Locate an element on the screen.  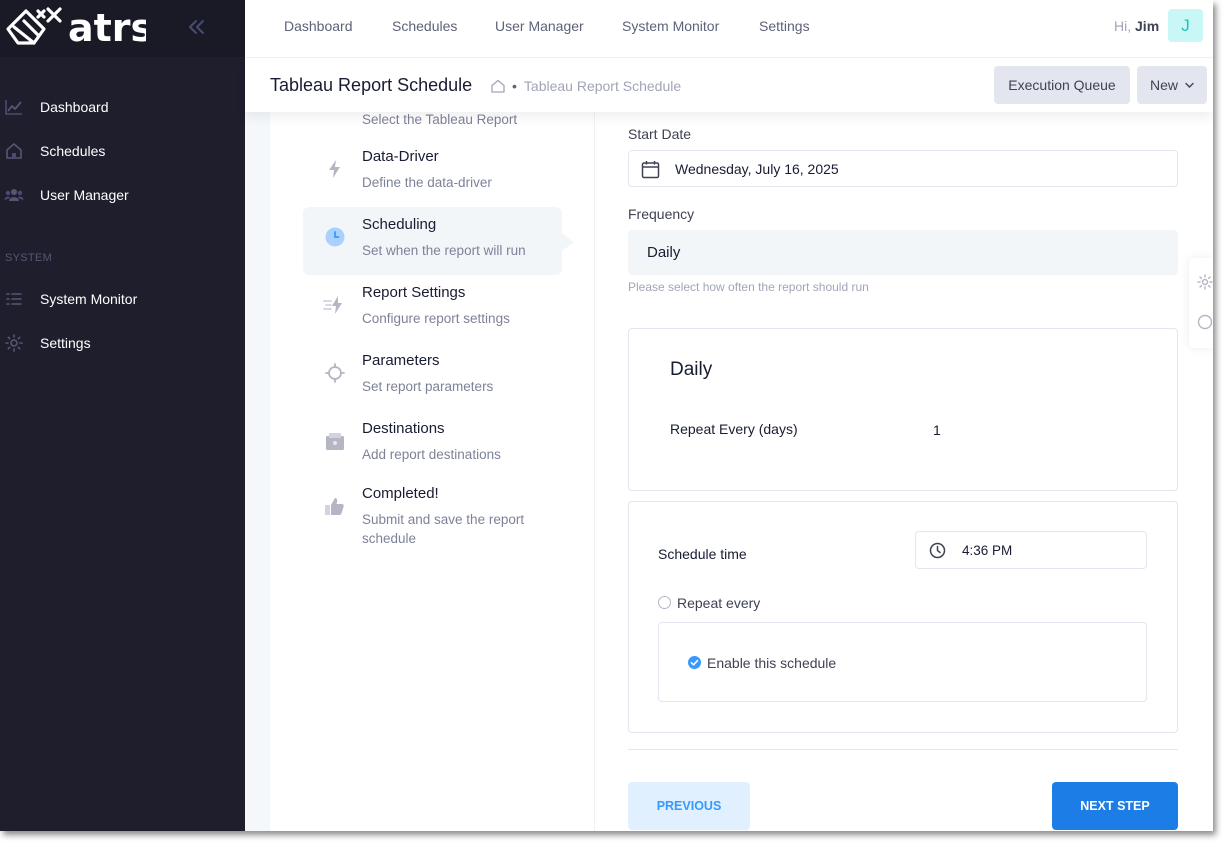
schedule-time-label: Schedule time is located at coordinates (702, 554).